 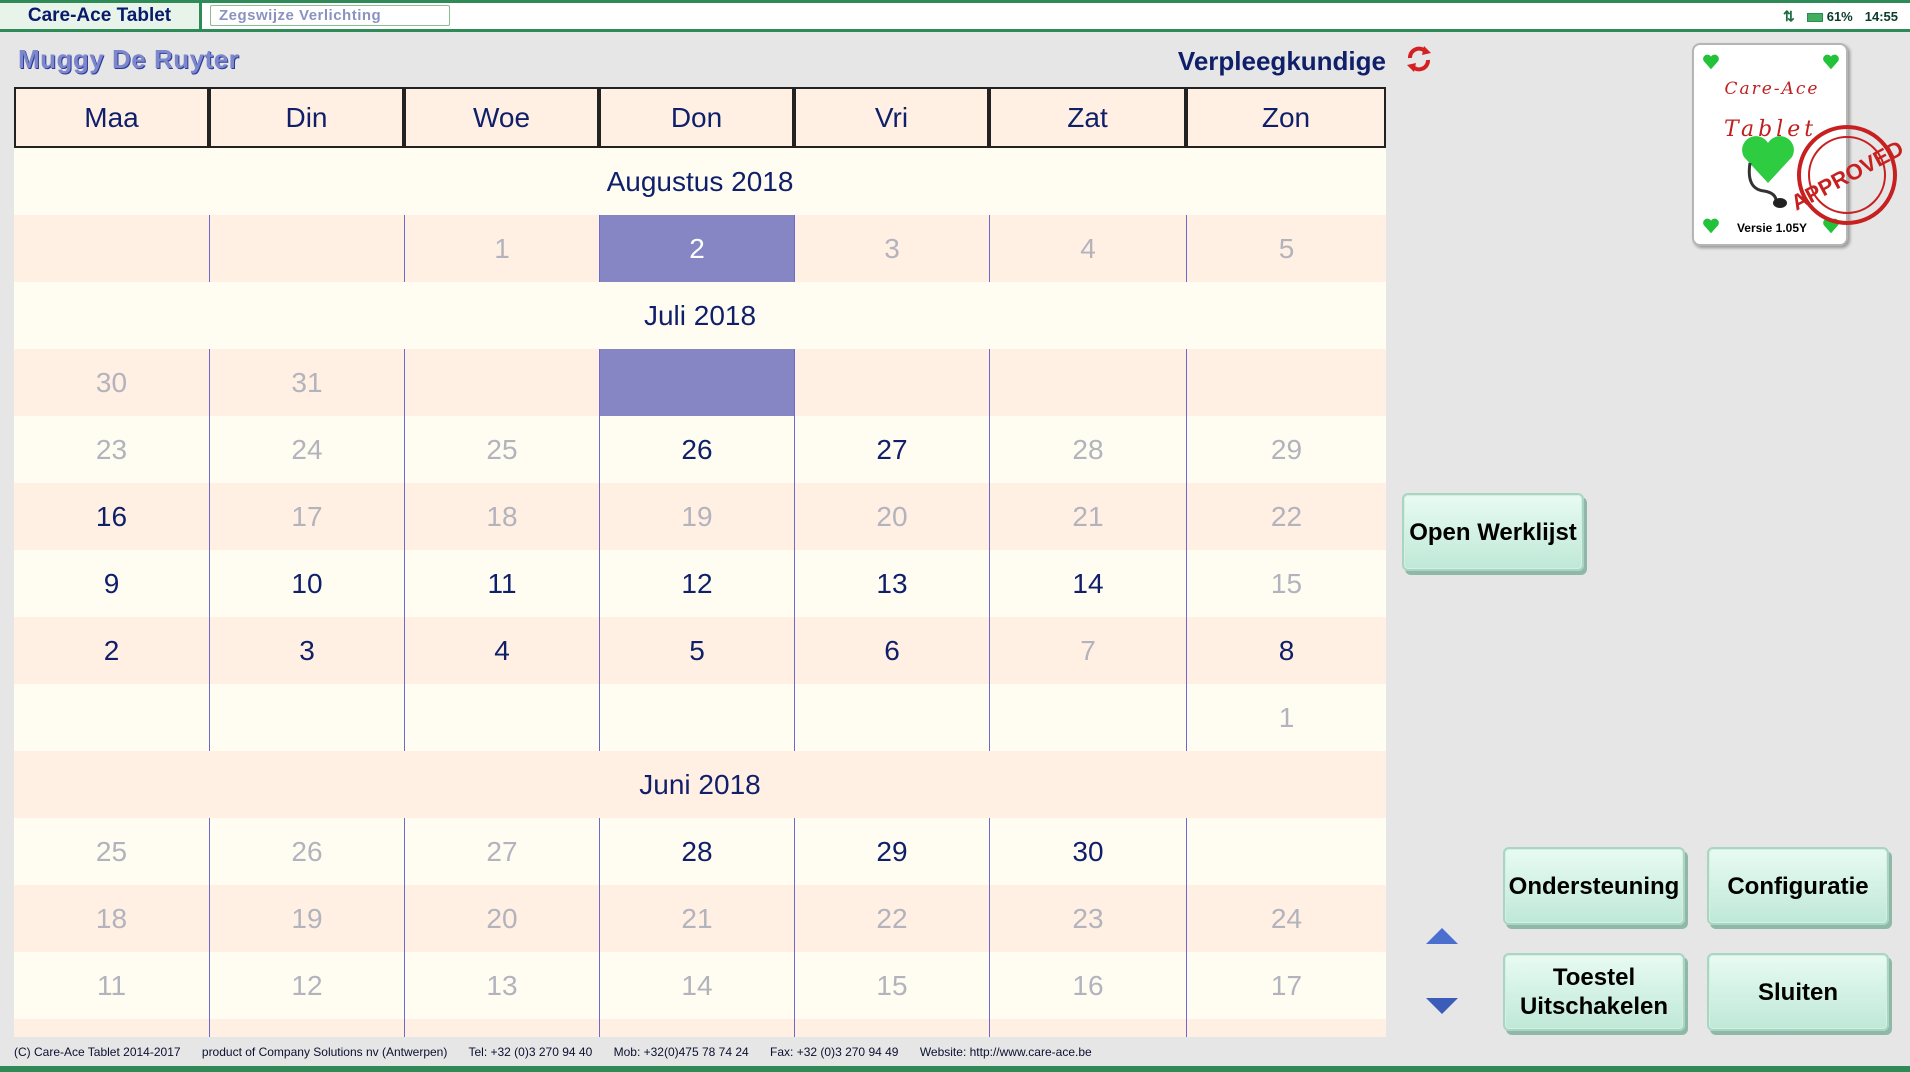 What do you see at coordinates (1594, 992) in the screenshot?
I see `shutdown-button: Toestel Uitschakelen` at bounding box center [1594, 992].